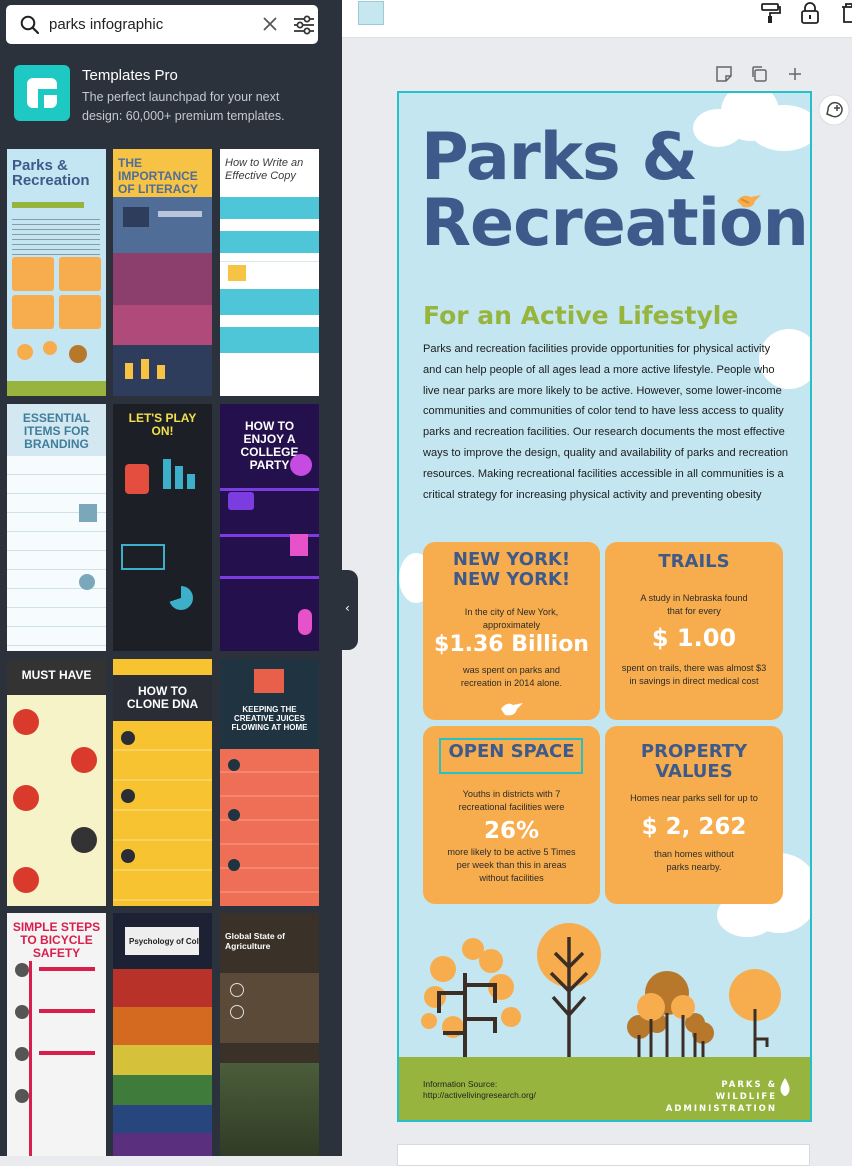 Image resolution: width=852 pixels, height=1166 pixels. Describe the element at coordinates (810, 13) in the screenshot. I see `lock-icon` at that location.